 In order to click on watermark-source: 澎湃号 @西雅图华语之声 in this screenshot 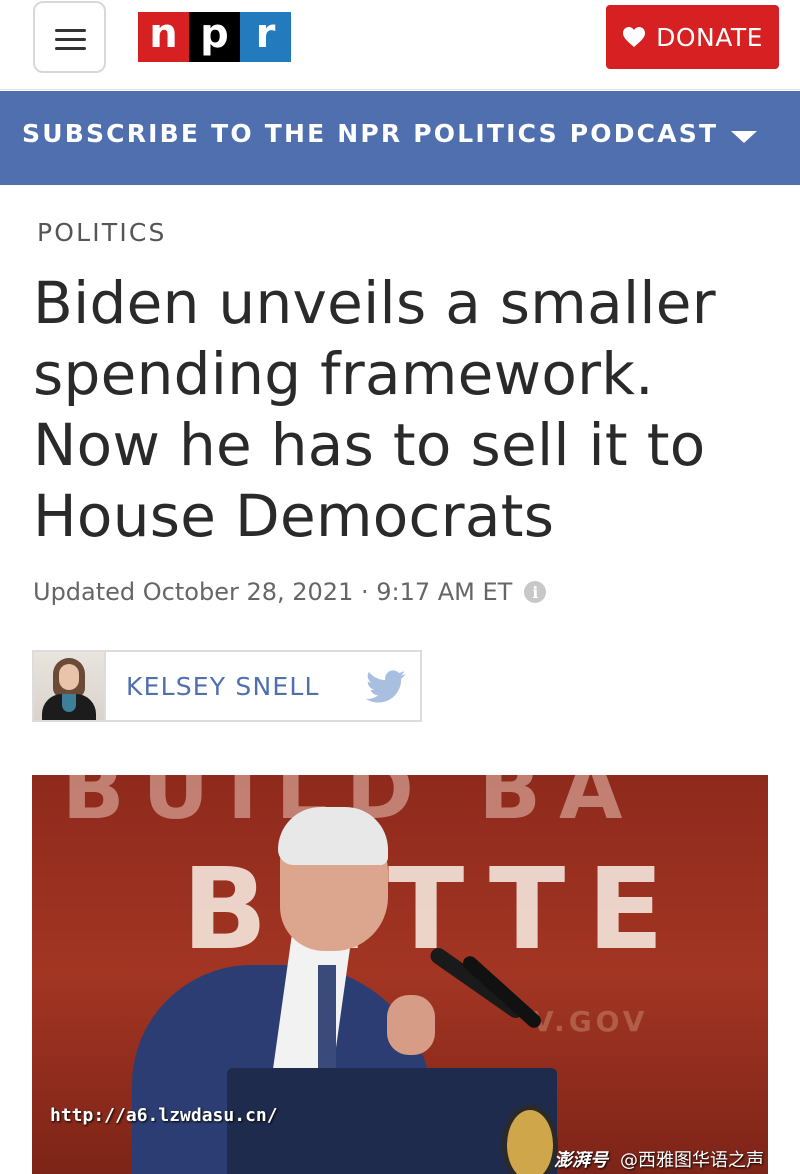, I will do `click(659, 1159)`.